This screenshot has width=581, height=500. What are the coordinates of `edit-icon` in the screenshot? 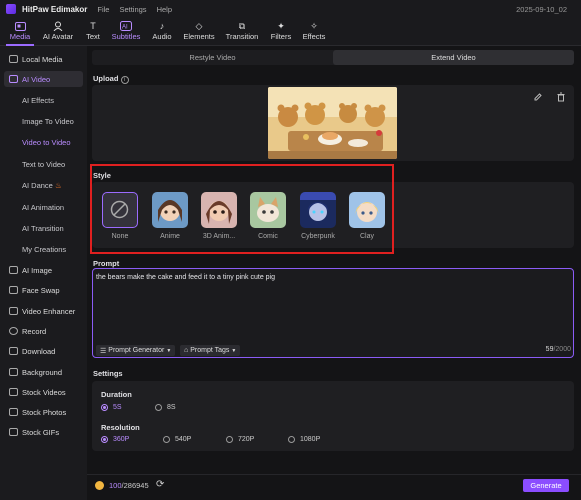 It's located at (538, 97).